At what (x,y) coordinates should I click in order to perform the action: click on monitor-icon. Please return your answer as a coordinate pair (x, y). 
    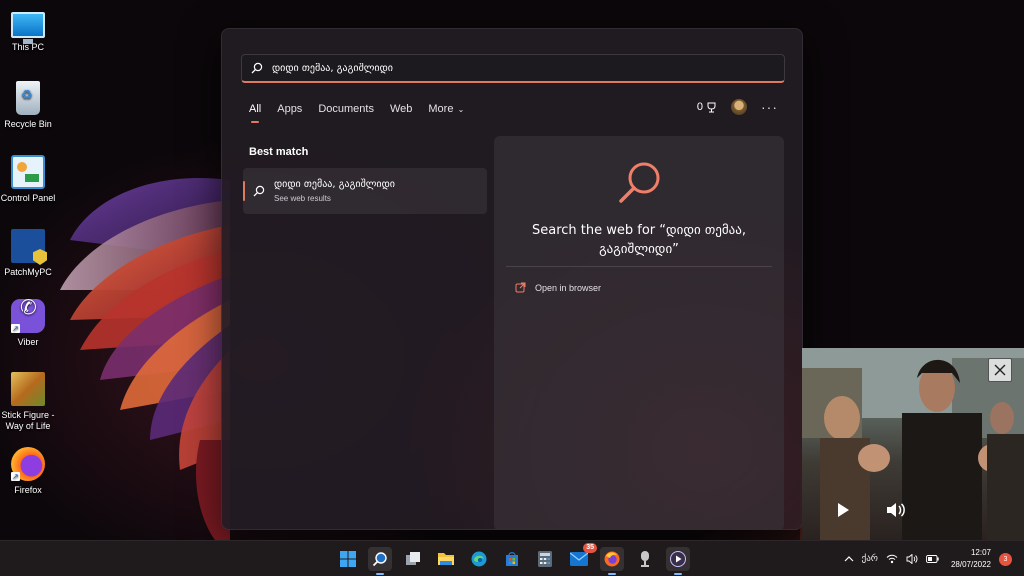
    Looking at the image, I should click on (28, 28).